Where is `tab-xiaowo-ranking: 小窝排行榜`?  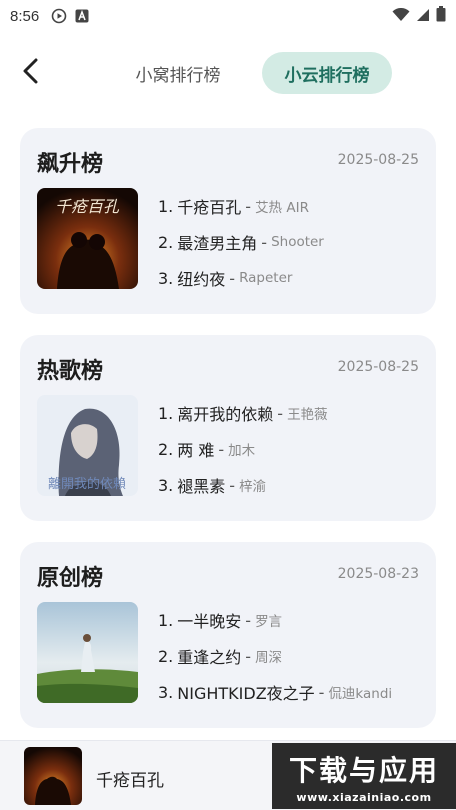 tab-xiaowo-ranking: 小窝排行榜 is located at coordinates (178, 73).